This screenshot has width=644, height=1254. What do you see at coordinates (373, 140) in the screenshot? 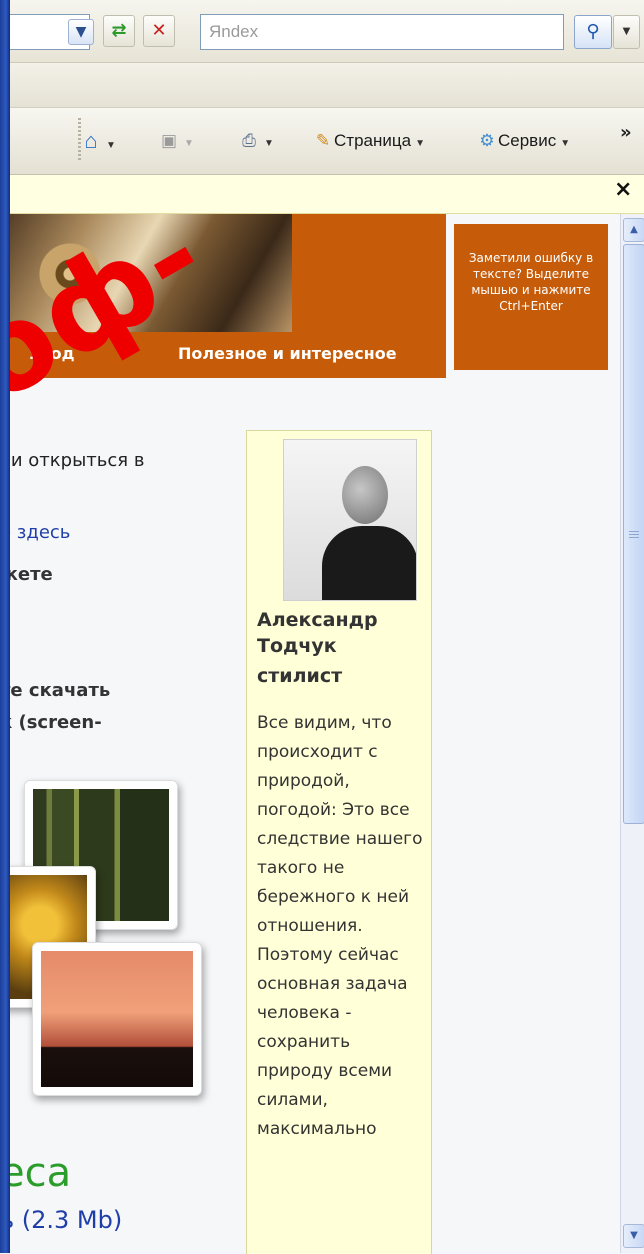
I see `page-menu-label: Страница` at bounding box center [373, 140].